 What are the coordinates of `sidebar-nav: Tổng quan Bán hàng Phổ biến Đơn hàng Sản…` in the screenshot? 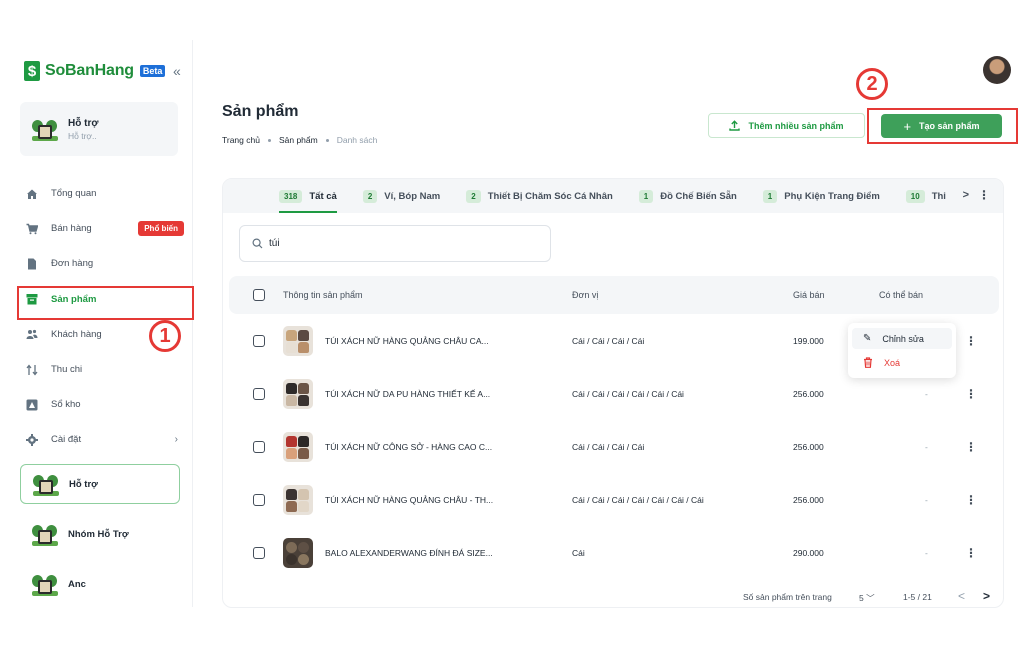 It's located at (105, 317).